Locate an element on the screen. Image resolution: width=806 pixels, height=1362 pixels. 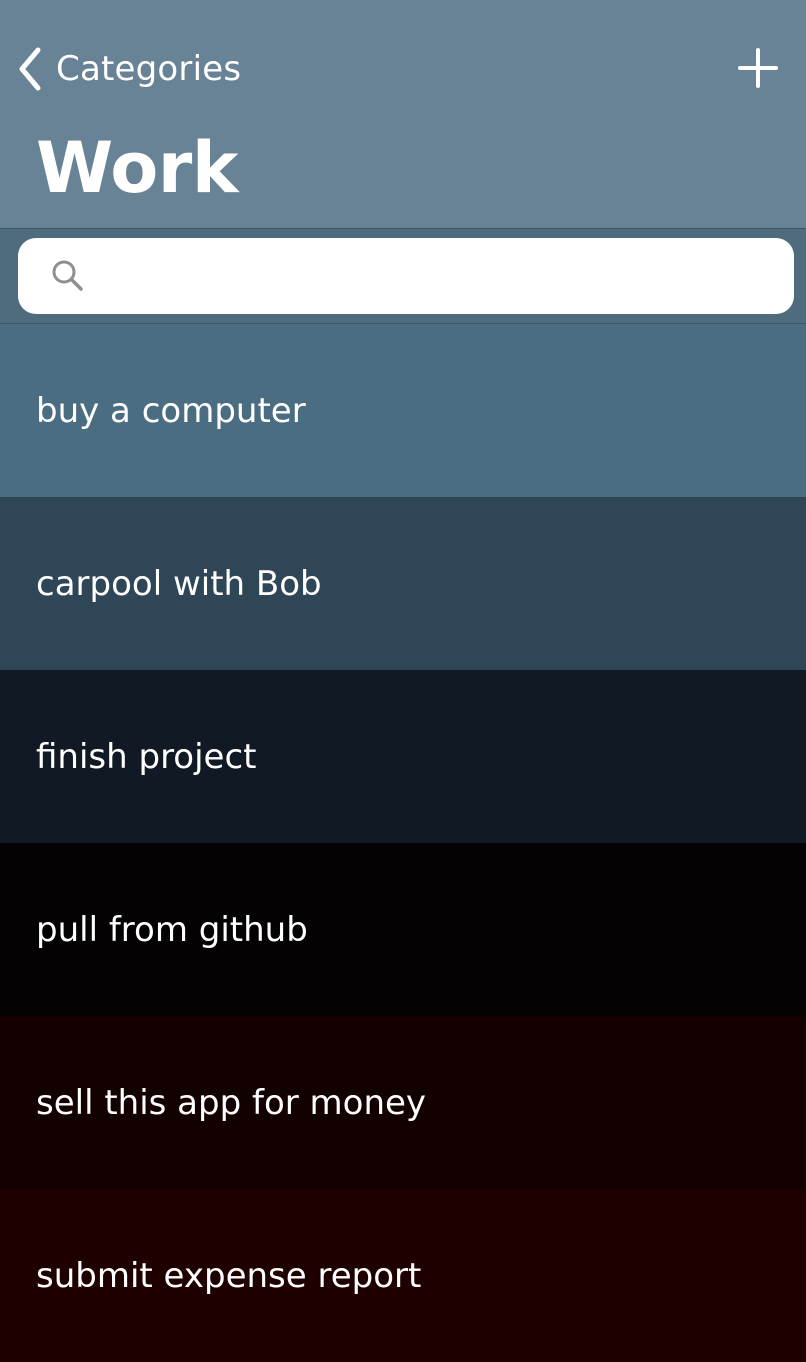
list-item: submit expense report is located at coordinates (403, 1275).